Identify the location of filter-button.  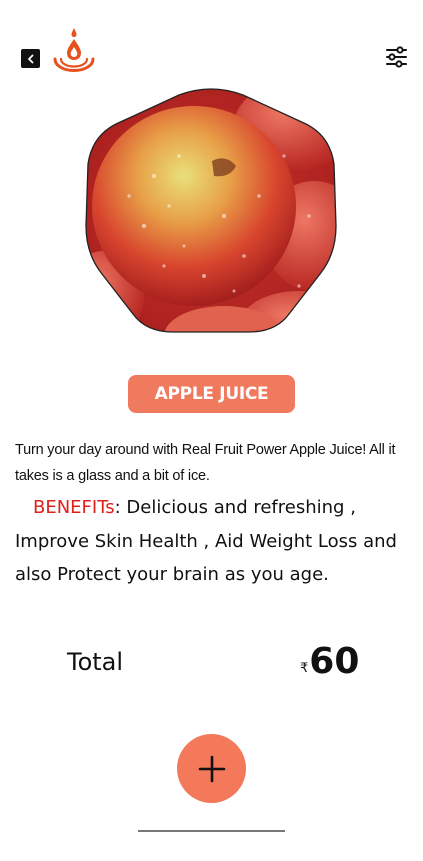
(396, 57).